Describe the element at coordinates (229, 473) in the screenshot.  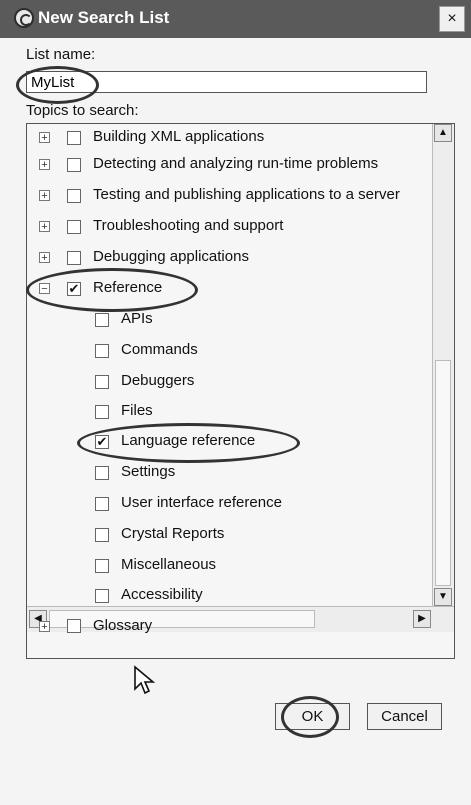
I see `tree-item-settings: Settings` at that location.